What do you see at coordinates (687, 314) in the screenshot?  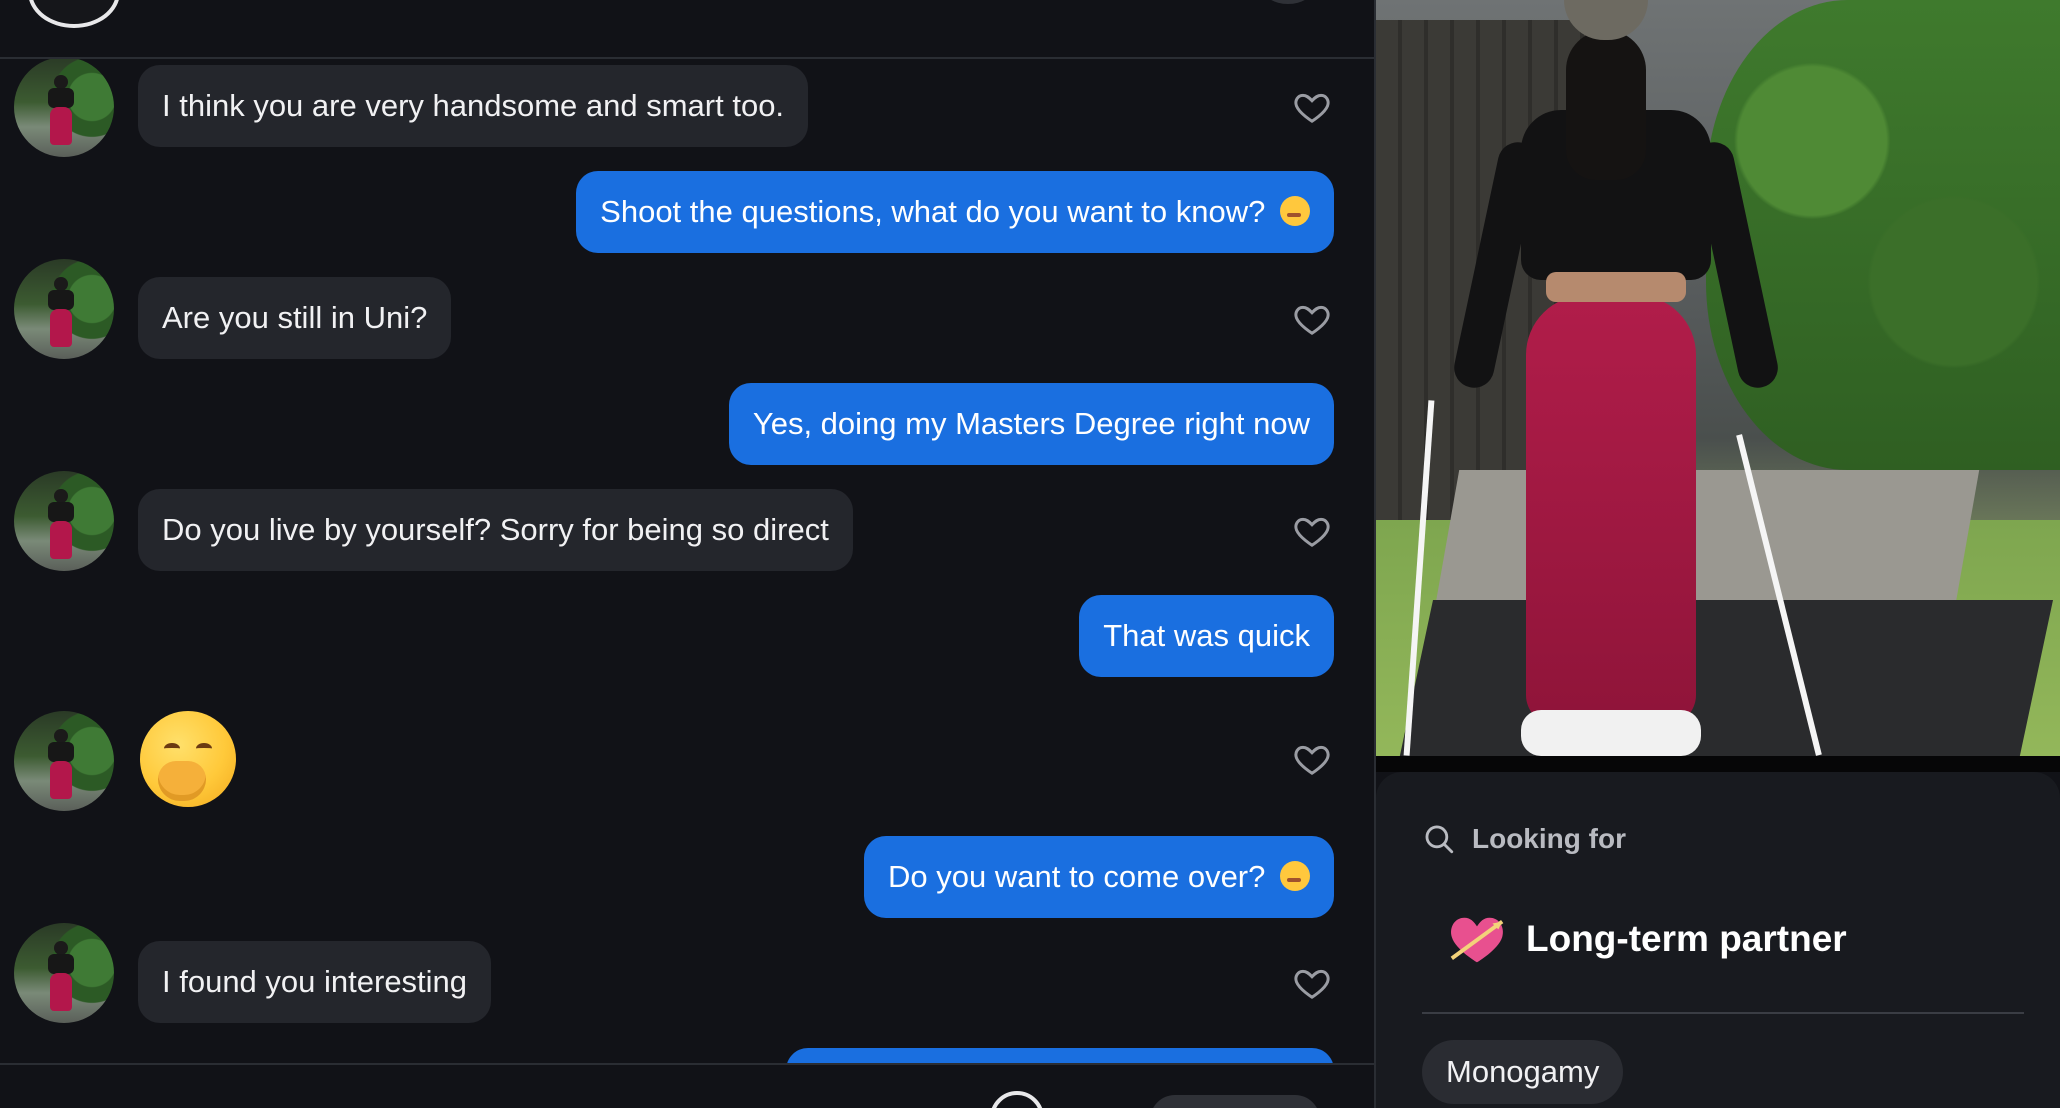 I see `message-row: Are you still in Uni?` at bounding box center [687, 314].